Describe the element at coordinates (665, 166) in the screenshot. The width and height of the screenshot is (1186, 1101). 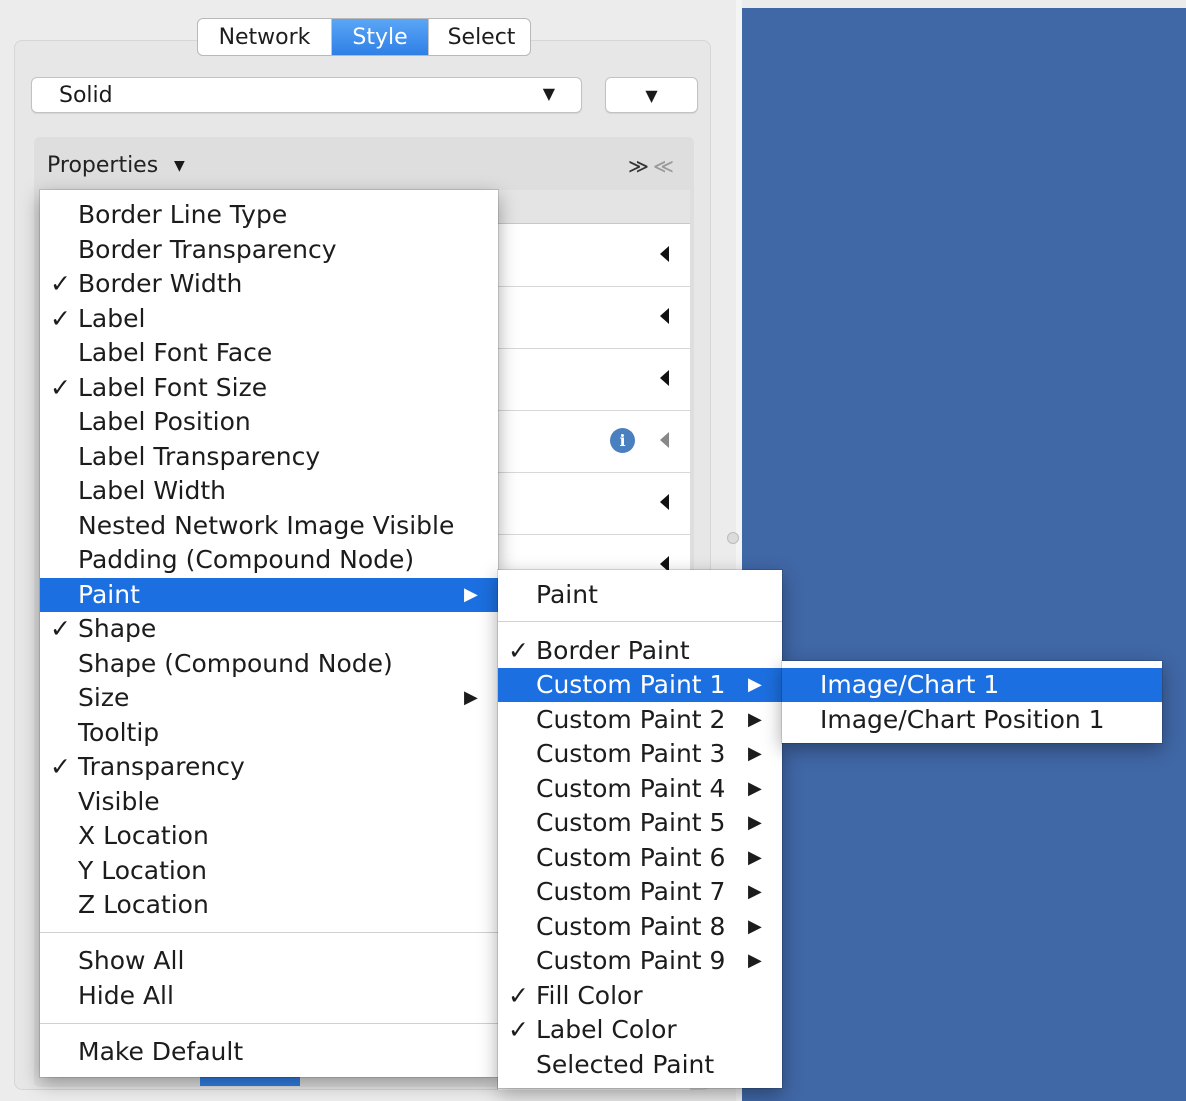
I see `double-chevron-up-icon: ≪` at that location.